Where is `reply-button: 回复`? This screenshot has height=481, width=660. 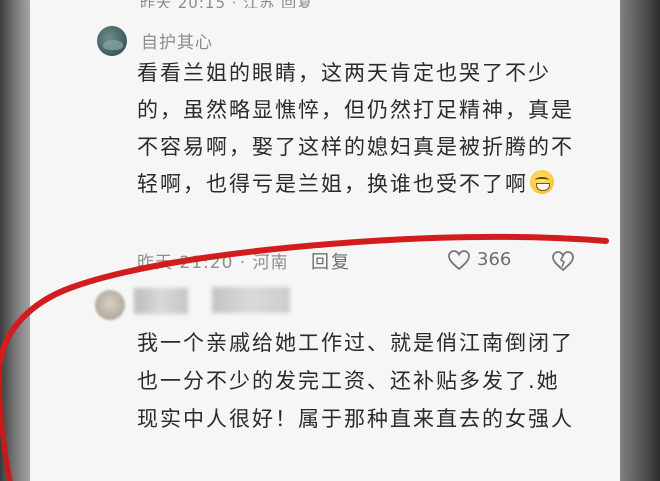
reply-button: 回复 is located at coordinates (331, 261).